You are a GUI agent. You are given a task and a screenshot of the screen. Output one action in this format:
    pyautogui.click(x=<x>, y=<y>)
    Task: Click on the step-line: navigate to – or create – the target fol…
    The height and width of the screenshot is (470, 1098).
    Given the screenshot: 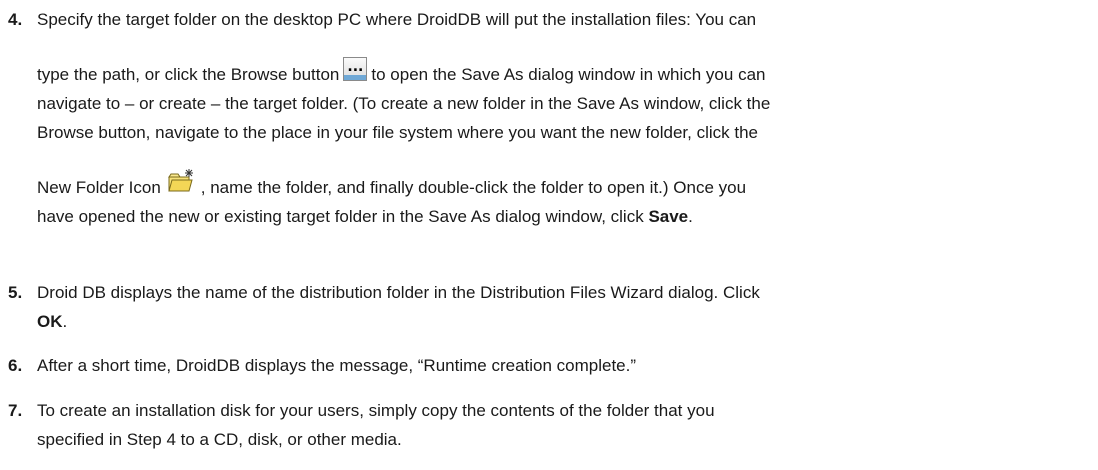 What is the action you would take?
    pyautogui.click(x=404, y=103)
    